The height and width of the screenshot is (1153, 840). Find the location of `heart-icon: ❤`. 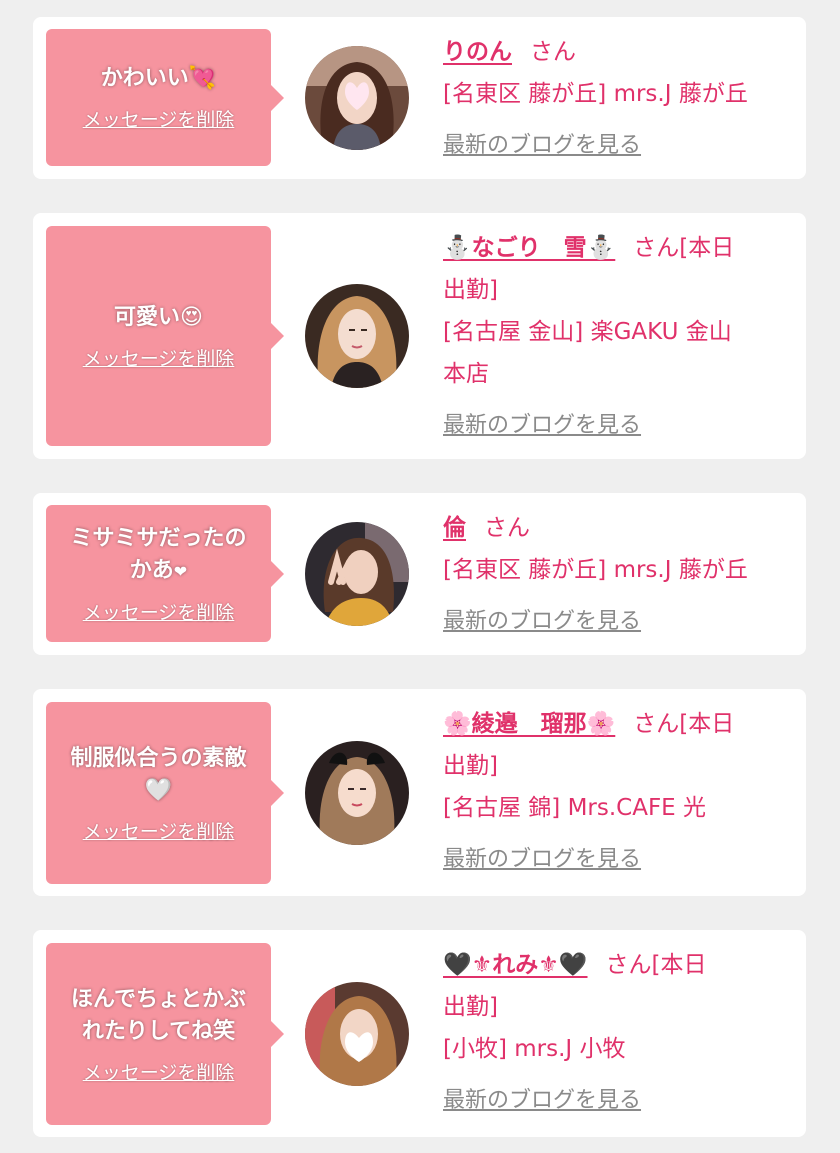

heart-icon: ❤ is located at coordinates (180, 571).